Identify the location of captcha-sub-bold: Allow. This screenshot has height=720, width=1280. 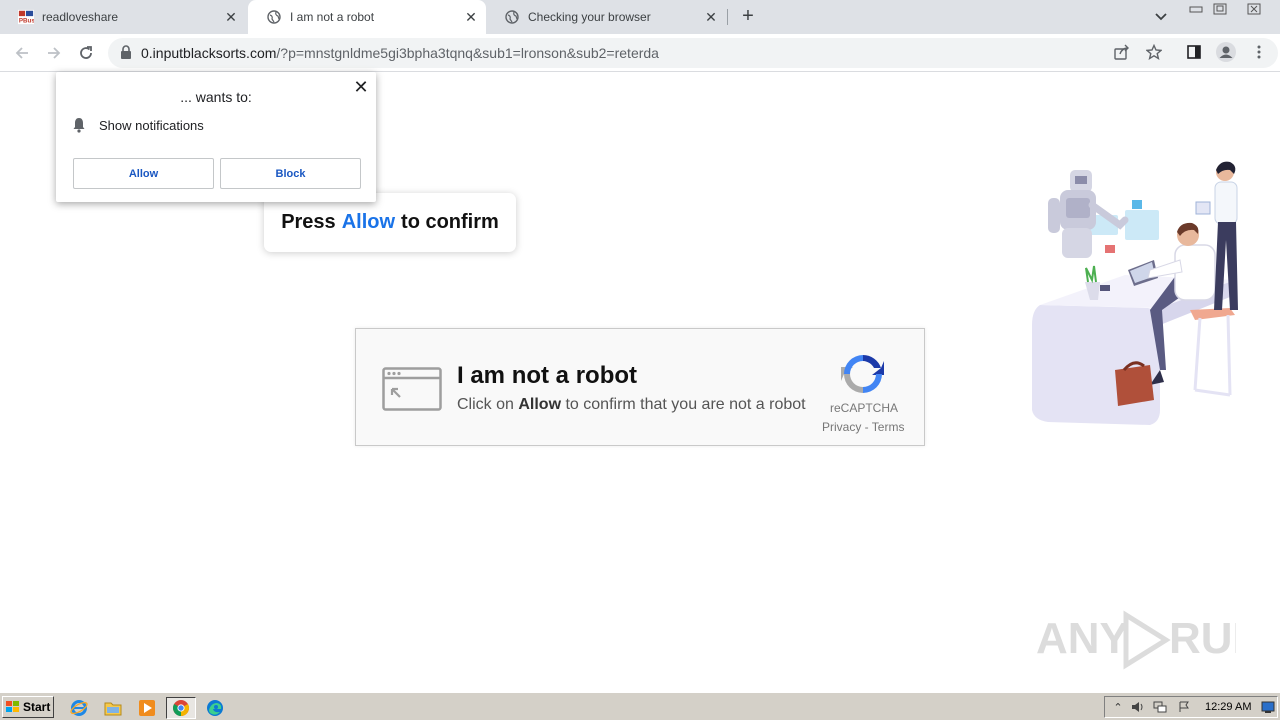
(540, 404).